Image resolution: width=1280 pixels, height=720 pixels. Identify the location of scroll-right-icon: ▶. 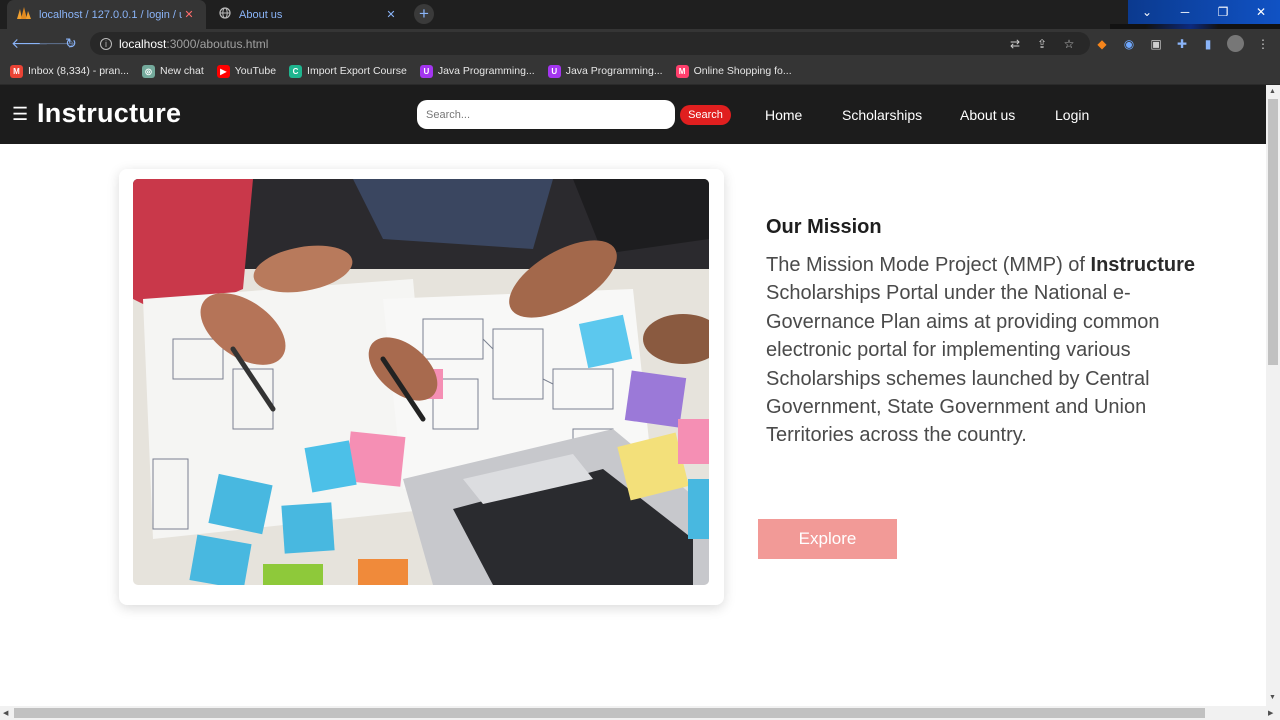
(1270, 713).